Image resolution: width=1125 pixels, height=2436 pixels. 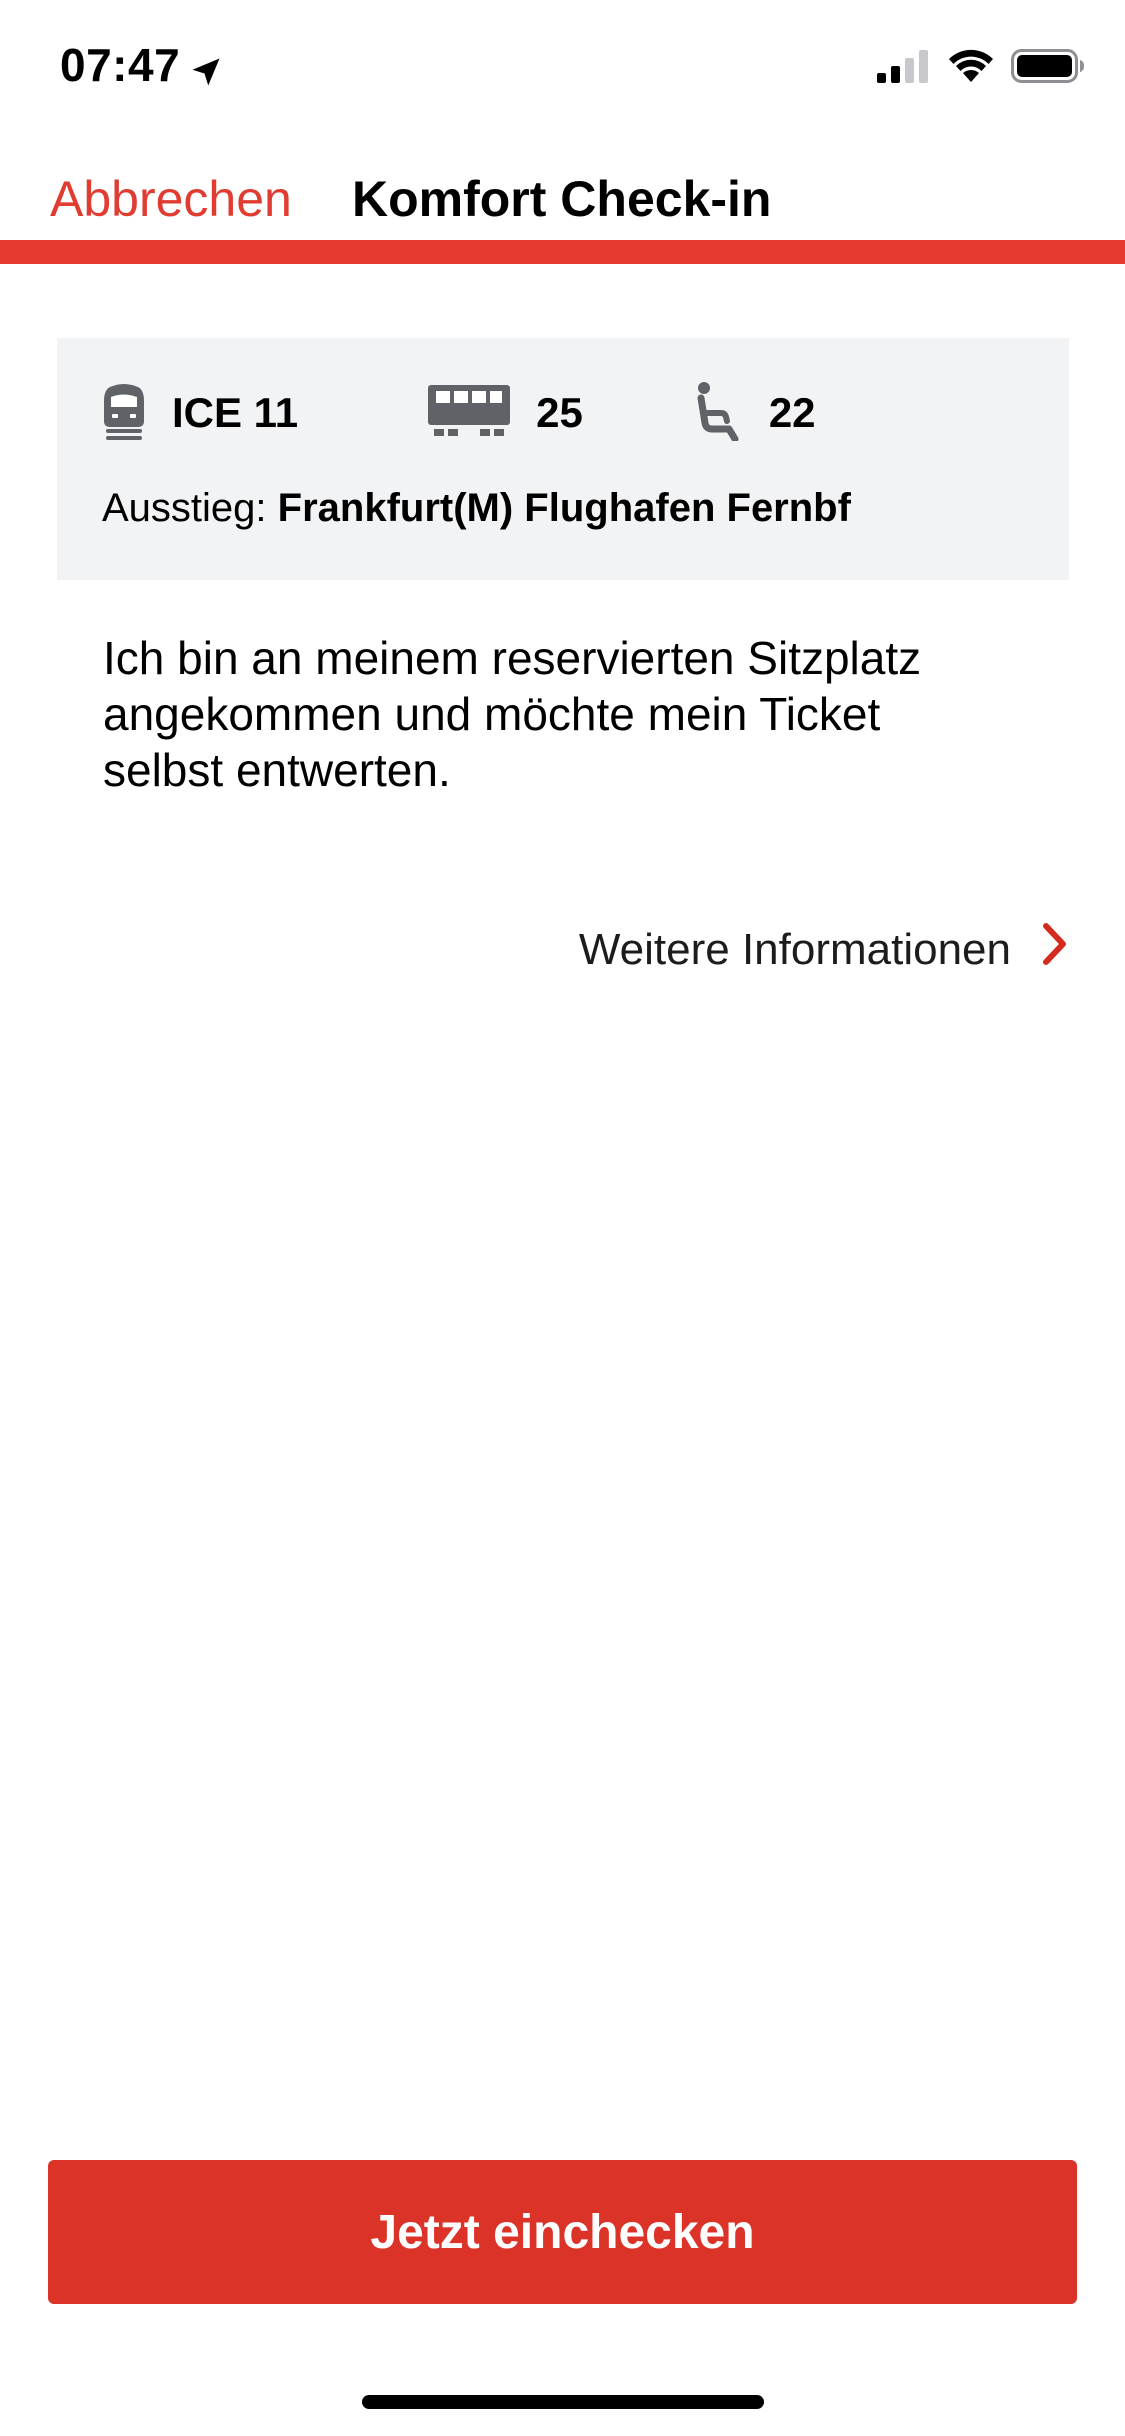 I want to click on location-arrow-icon, so click(x=206, y=66).